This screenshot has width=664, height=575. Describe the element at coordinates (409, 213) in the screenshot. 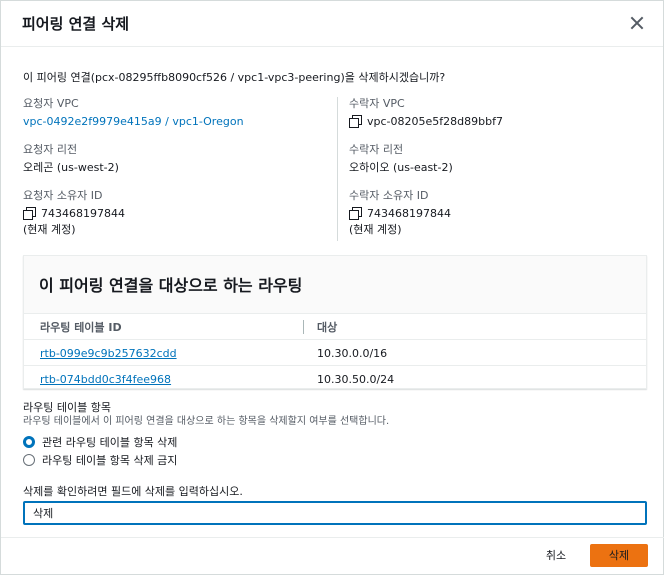

I see `accepter-owner-value: 743468197844` at that location.